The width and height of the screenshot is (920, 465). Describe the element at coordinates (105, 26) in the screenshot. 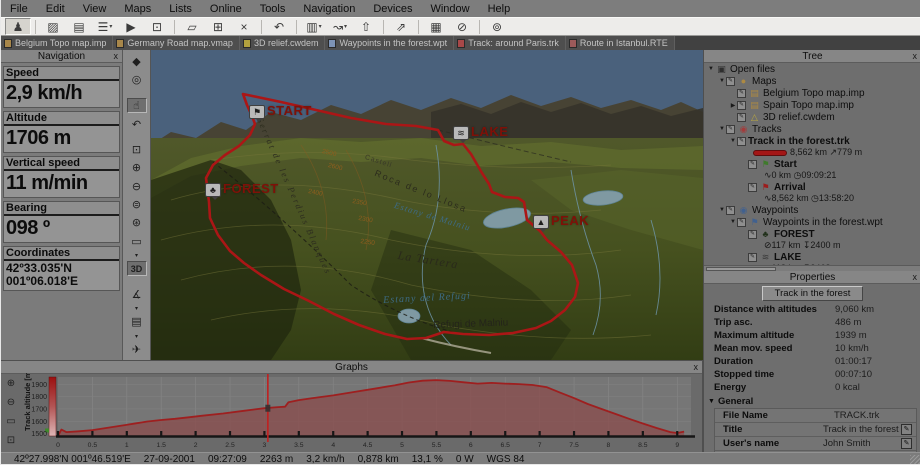

I see `data-list-button: ☰ ▾` at that location.